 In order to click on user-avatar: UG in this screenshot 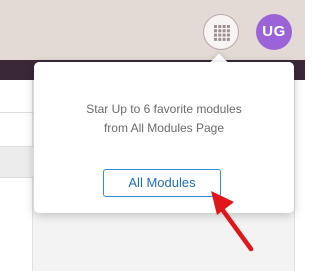, I will do `click(274, 32)`.